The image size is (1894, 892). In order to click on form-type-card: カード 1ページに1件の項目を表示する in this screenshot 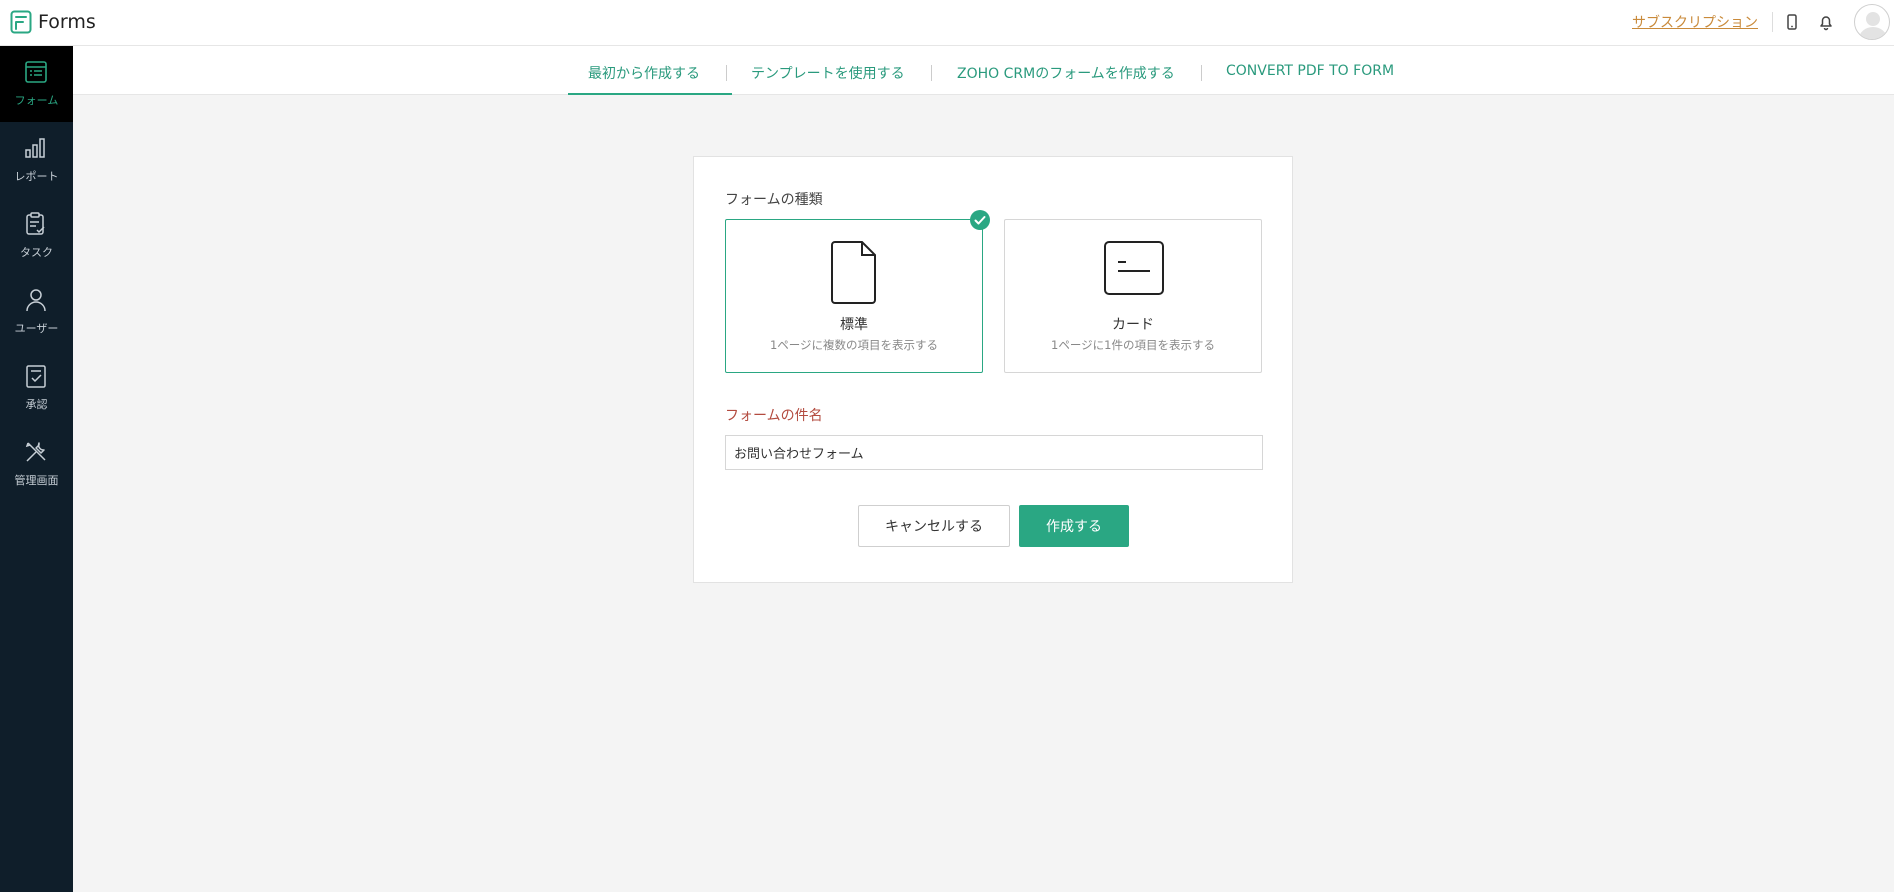, I will do `click(1133, 296)`.